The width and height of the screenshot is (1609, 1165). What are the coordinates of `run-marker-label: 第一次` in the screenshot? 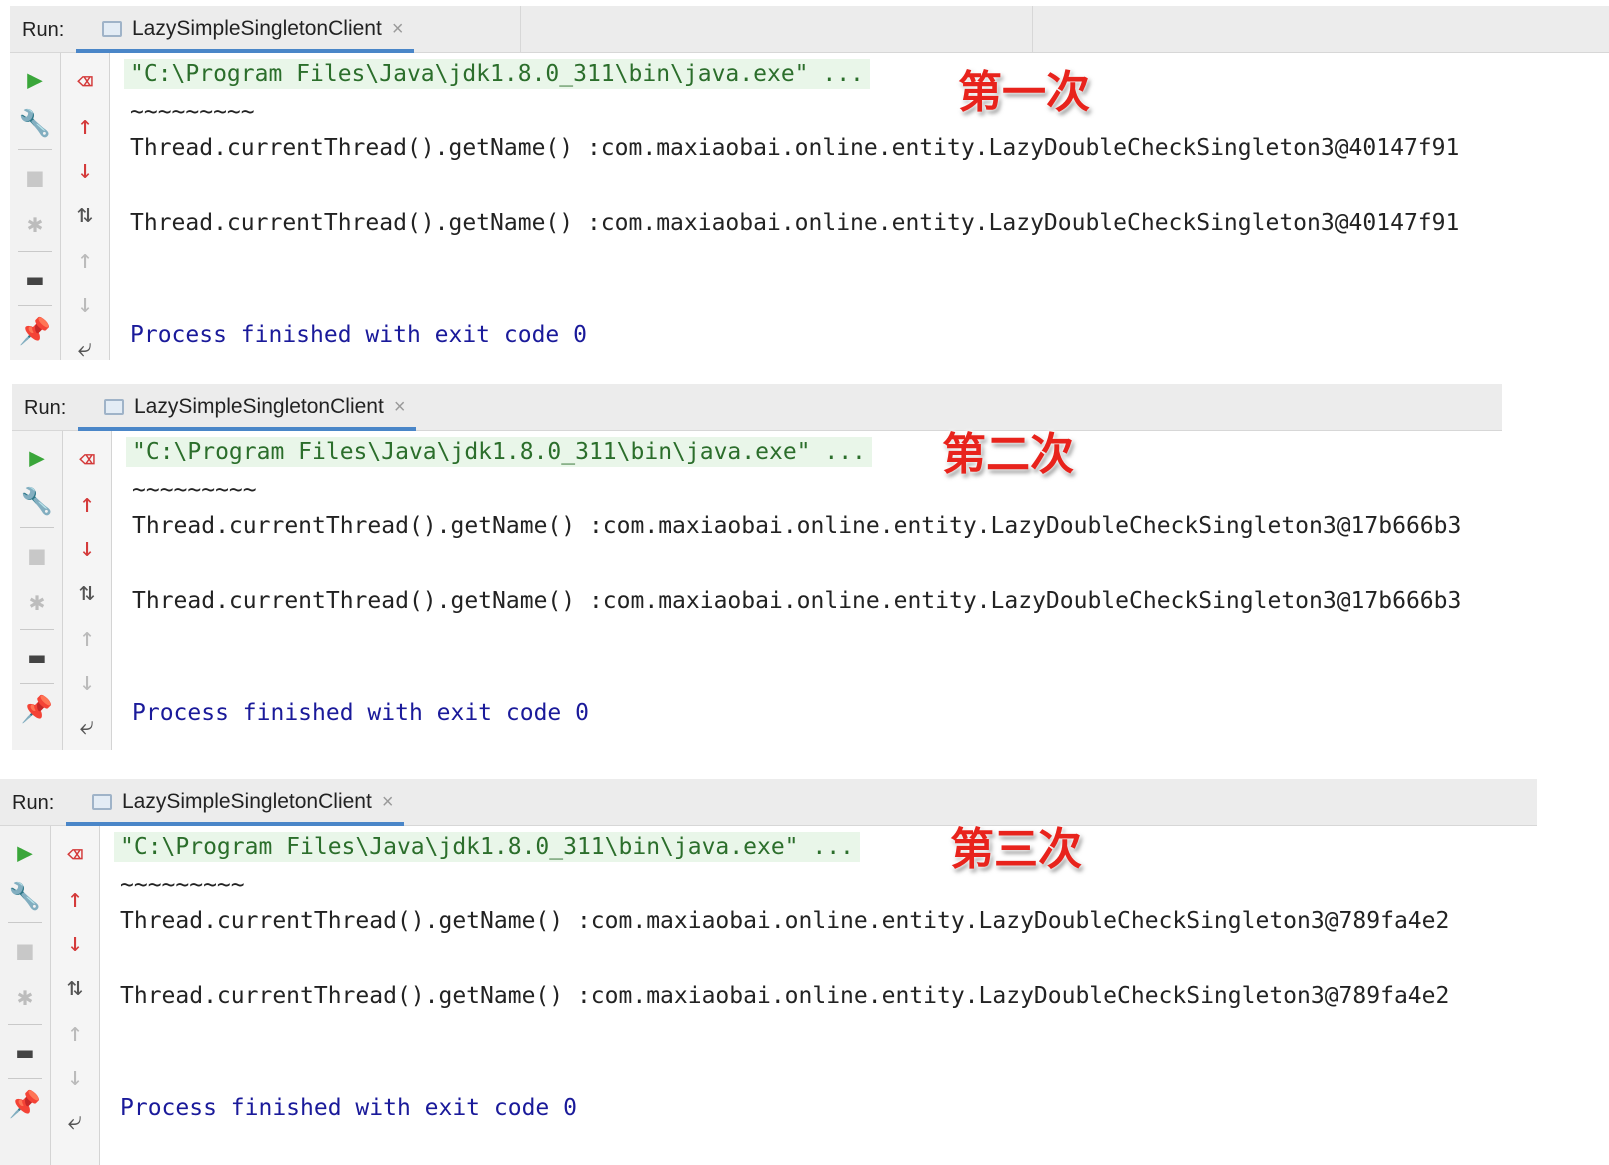 It's located at (1024, 92).